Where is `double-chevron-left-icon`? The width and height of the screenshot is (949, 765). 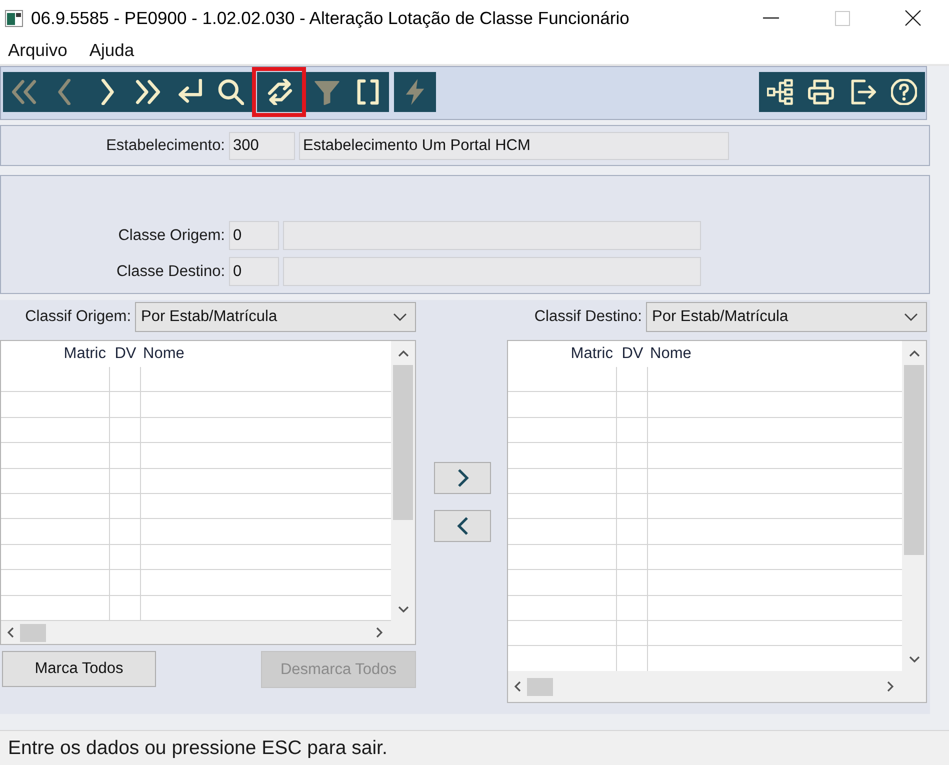 double-chevron-left-icon is located at coordinates (23, 92).